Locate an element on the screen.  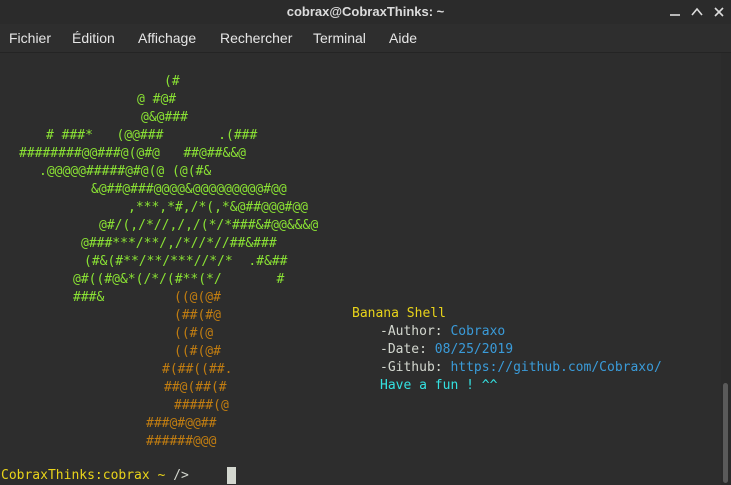
github-row: -Github: https://github.com/Cobraxo/ is located at coordinates (521, 368).